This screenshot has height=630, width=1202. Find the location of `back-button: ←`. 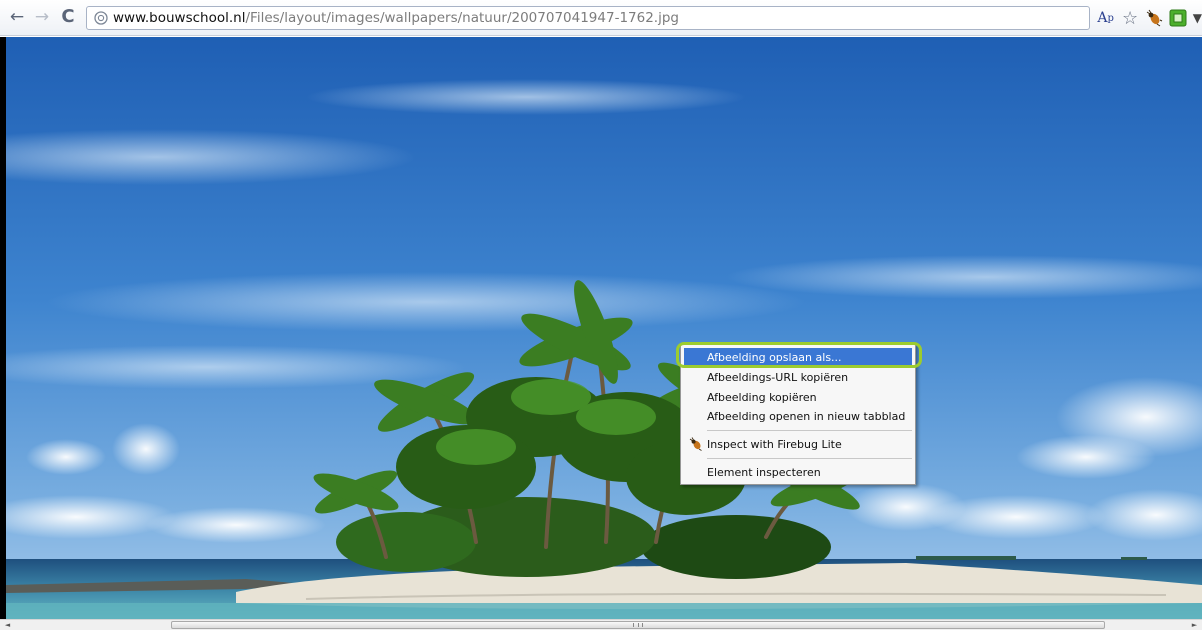

back-button: ← is located at coordinates (17, 17).